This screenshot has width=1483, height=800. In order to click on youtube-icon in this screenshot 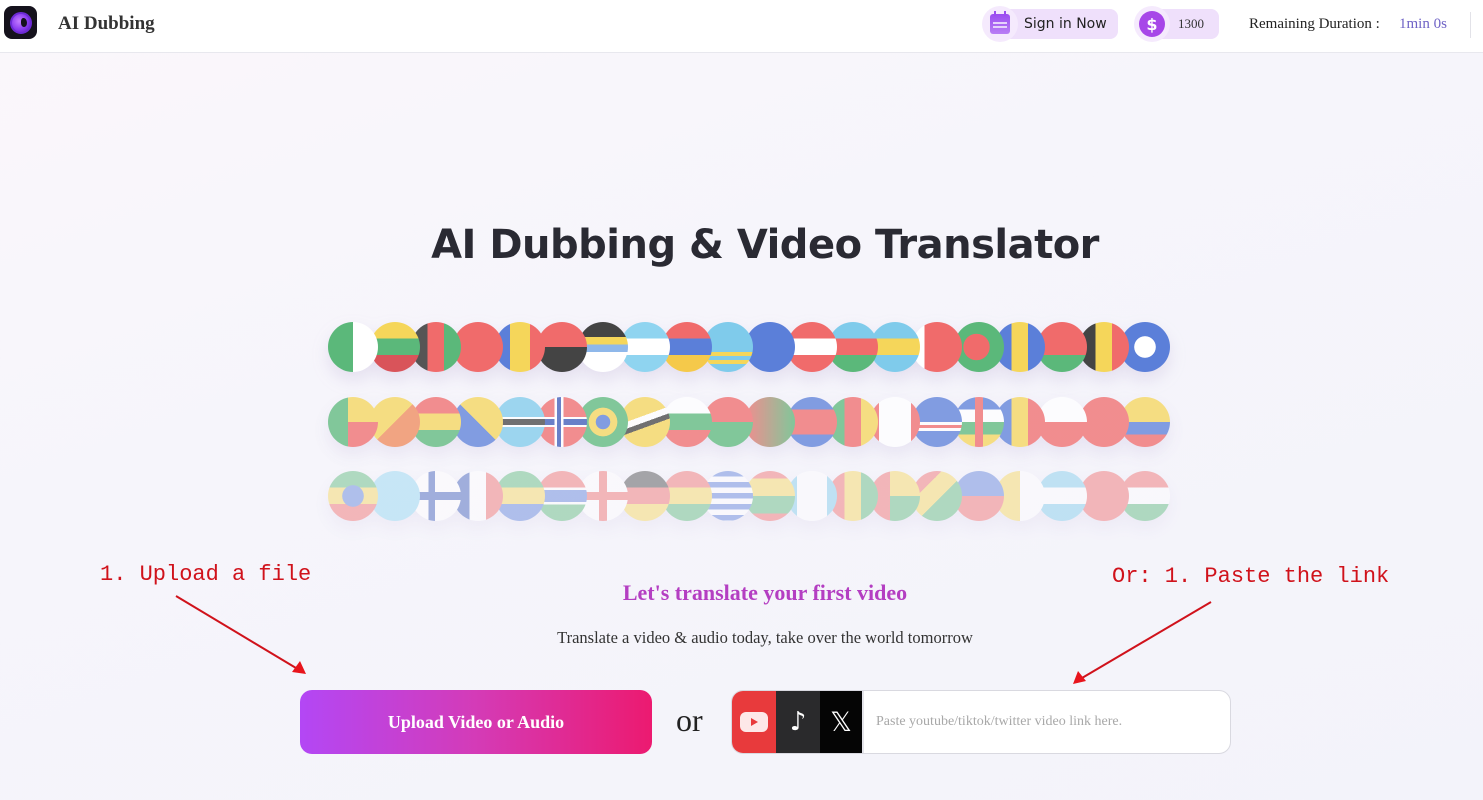, I will do `click(754, 722)`.